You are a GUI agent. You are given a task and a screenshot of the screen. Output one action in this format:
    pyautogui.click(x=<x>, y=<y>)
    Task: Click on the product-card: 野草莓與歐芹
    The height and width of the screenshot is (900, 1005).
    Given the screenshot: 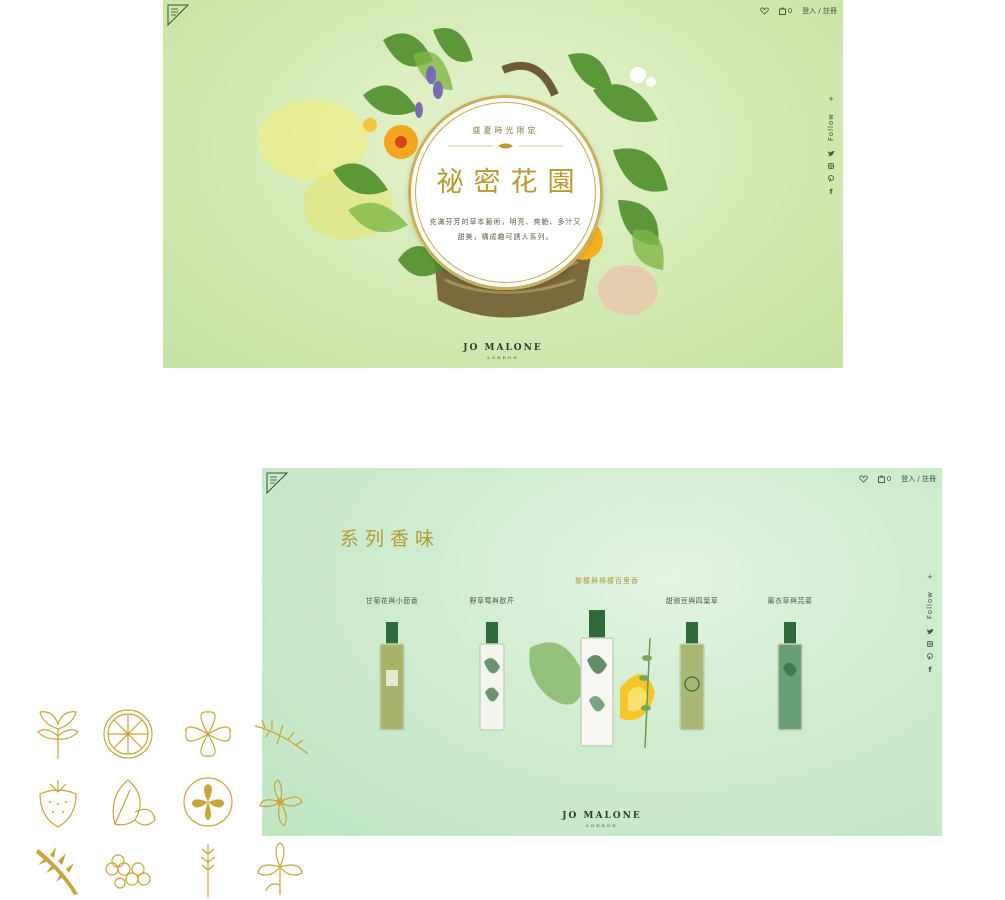 What is the action you would take?
    pyautogui.click(x=492, y=664)
    